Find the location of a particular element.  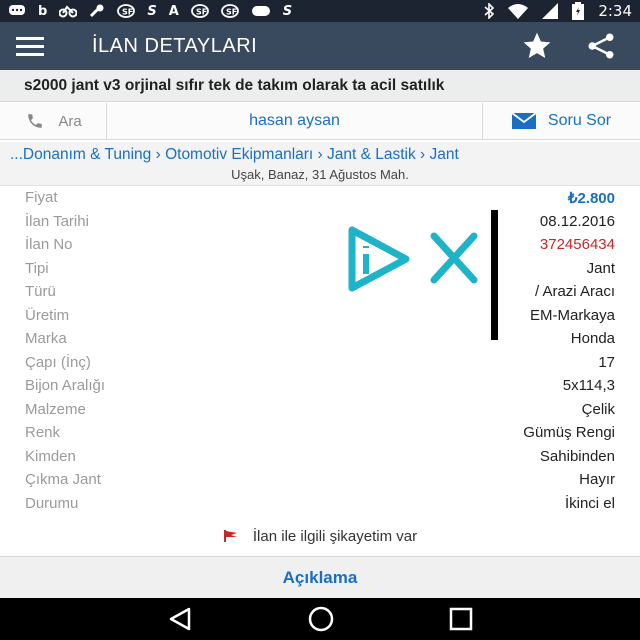

star-icon is located at coordinates (537, 46).